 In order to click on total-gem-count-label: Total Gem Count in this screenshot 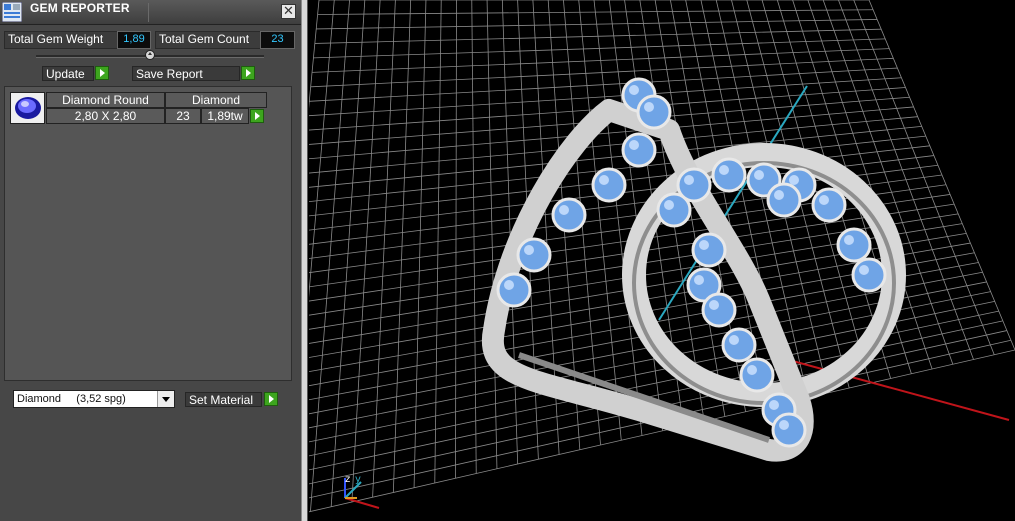, I will do `click(208, 40)`.